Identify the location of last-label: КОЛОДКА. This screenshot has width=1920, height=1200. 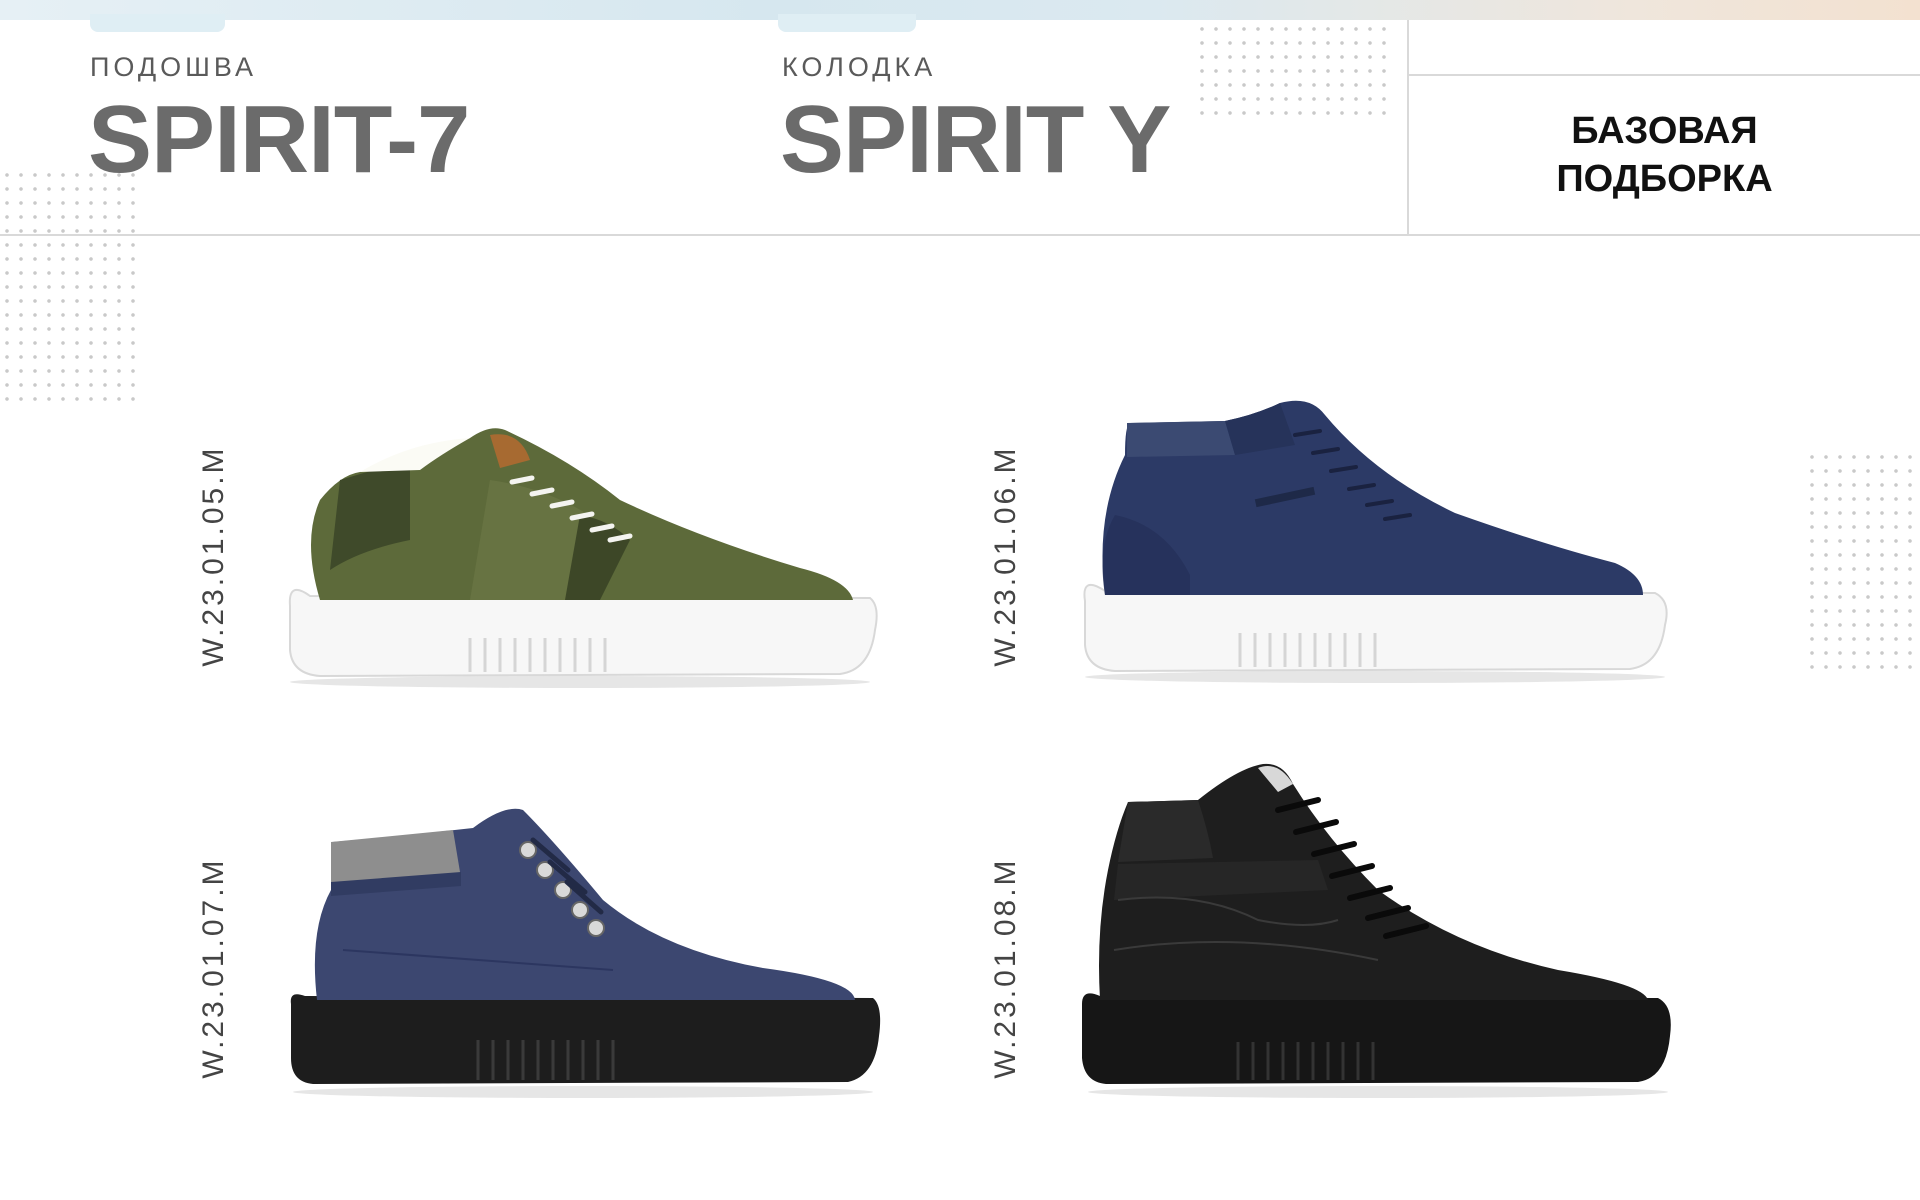
(859, 67).